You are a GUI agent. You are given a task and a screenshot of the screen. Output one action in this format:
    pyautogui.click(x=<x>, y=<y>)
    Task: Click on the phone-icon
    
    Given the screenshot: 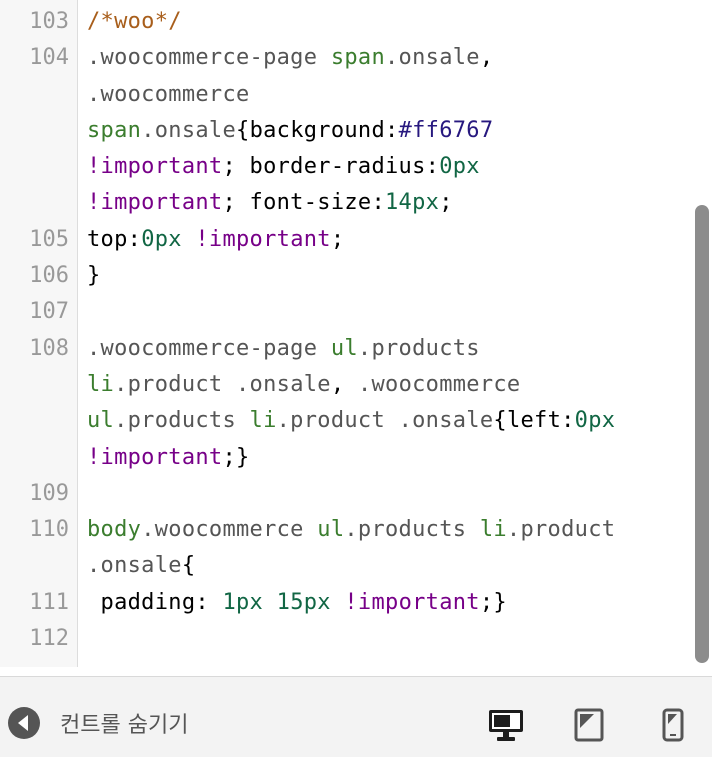 What is the action you would take?
    pyautogui.click(x=673, y=725)
    